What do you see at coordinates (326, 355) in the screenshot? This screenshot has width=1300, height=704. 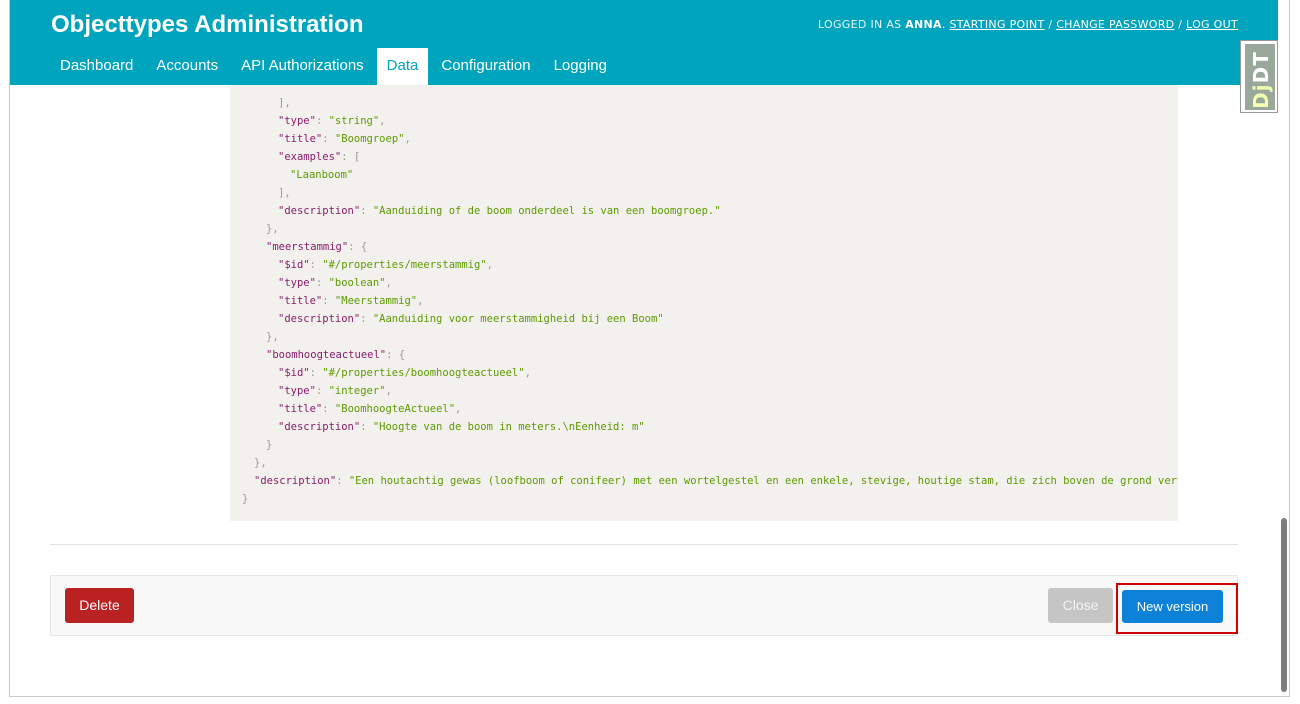 I see `json-key: "boomhoogteactueel"` at bounding box center [326, 355].